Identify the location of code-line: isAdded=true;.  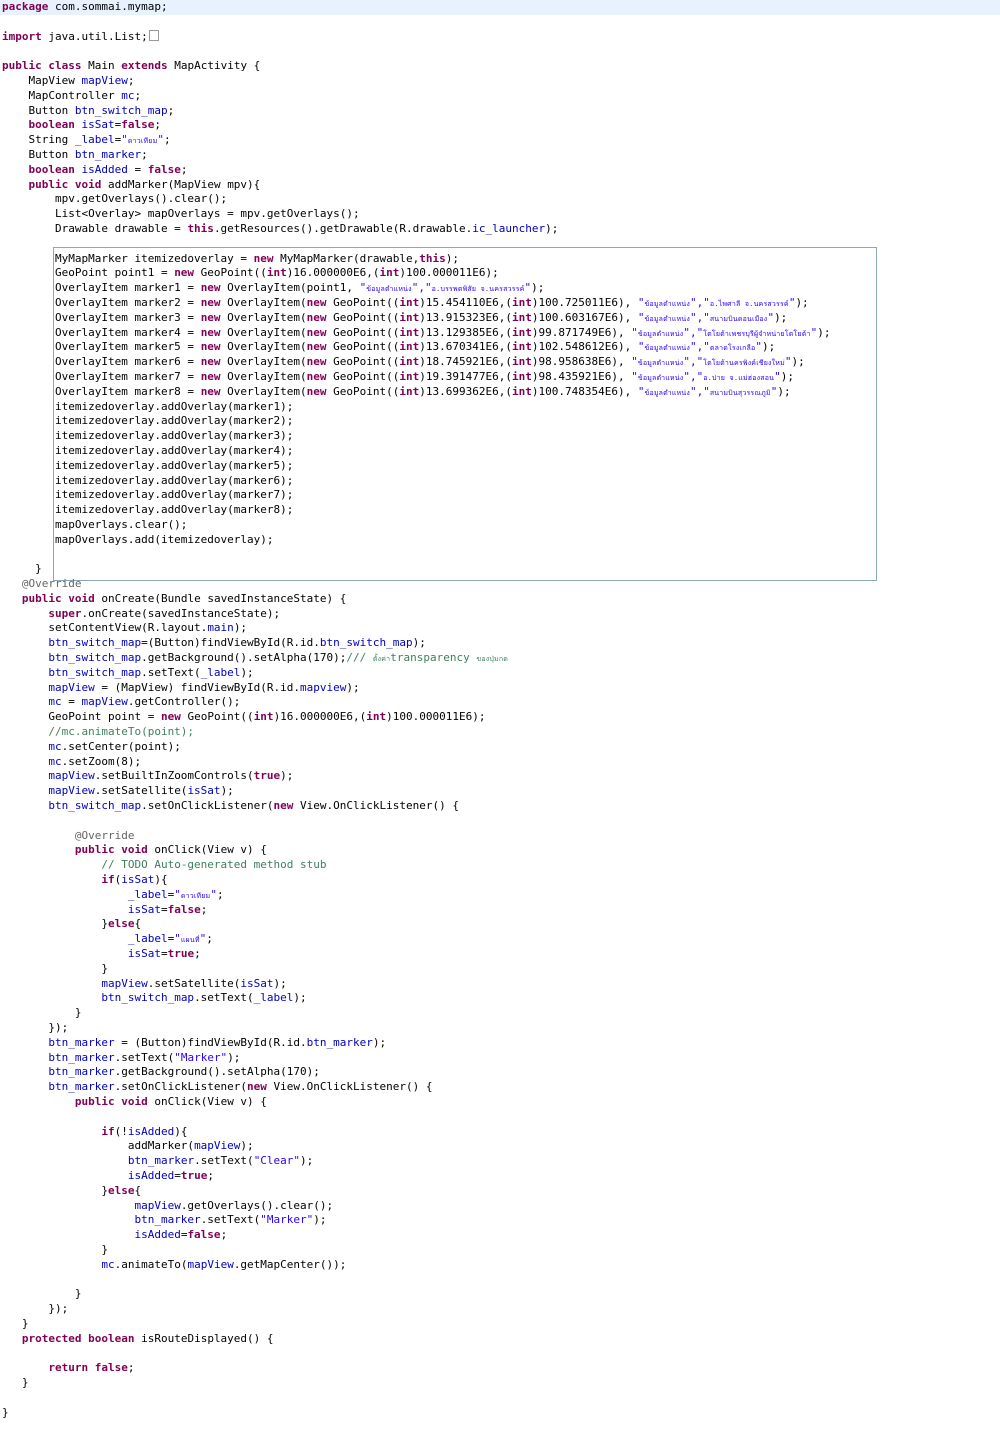
(416, 1176).